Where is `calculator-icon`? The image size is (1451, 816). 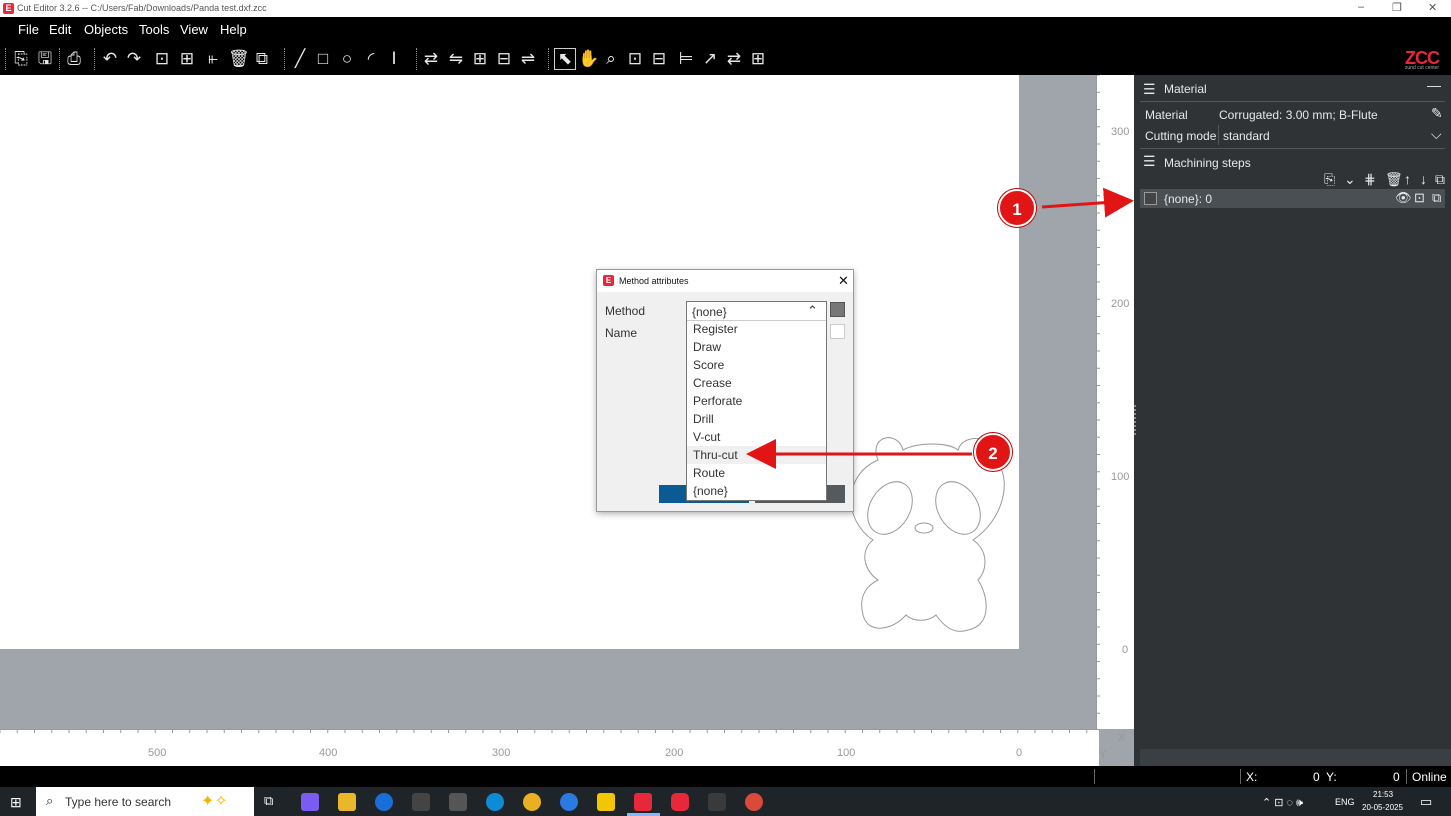
calculator-icon is located at coordinates (458, 802).